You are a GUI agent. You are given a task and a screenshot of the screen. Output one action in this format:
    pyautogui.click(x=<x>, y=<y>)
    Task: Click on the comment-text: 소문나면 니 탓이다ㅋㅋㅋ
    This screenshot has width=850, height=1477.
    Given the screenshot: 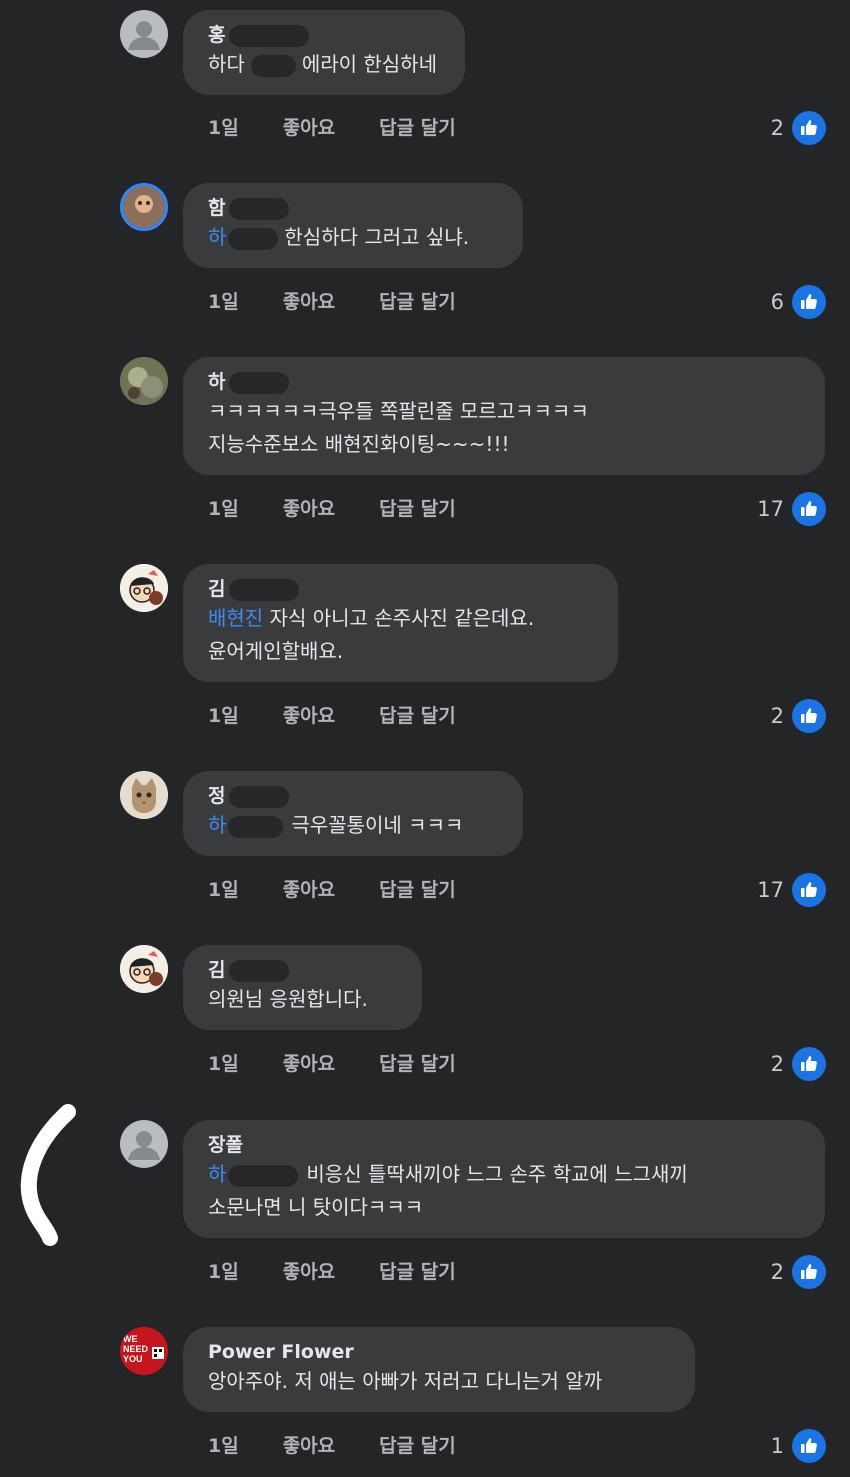 What is the action you would take?
    pyautogui.click(x=316, y=1207)
    